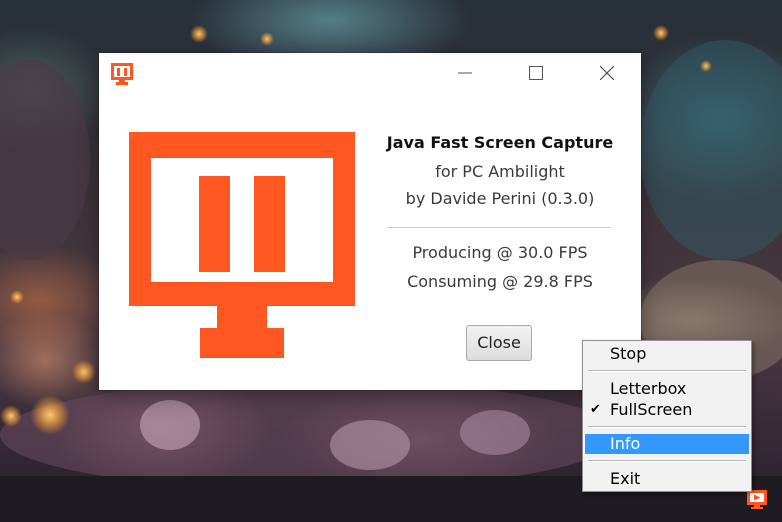 The width and height of the screenshot is (782, 522). I want to click on menu-item-label: Info, so click(625, 443).